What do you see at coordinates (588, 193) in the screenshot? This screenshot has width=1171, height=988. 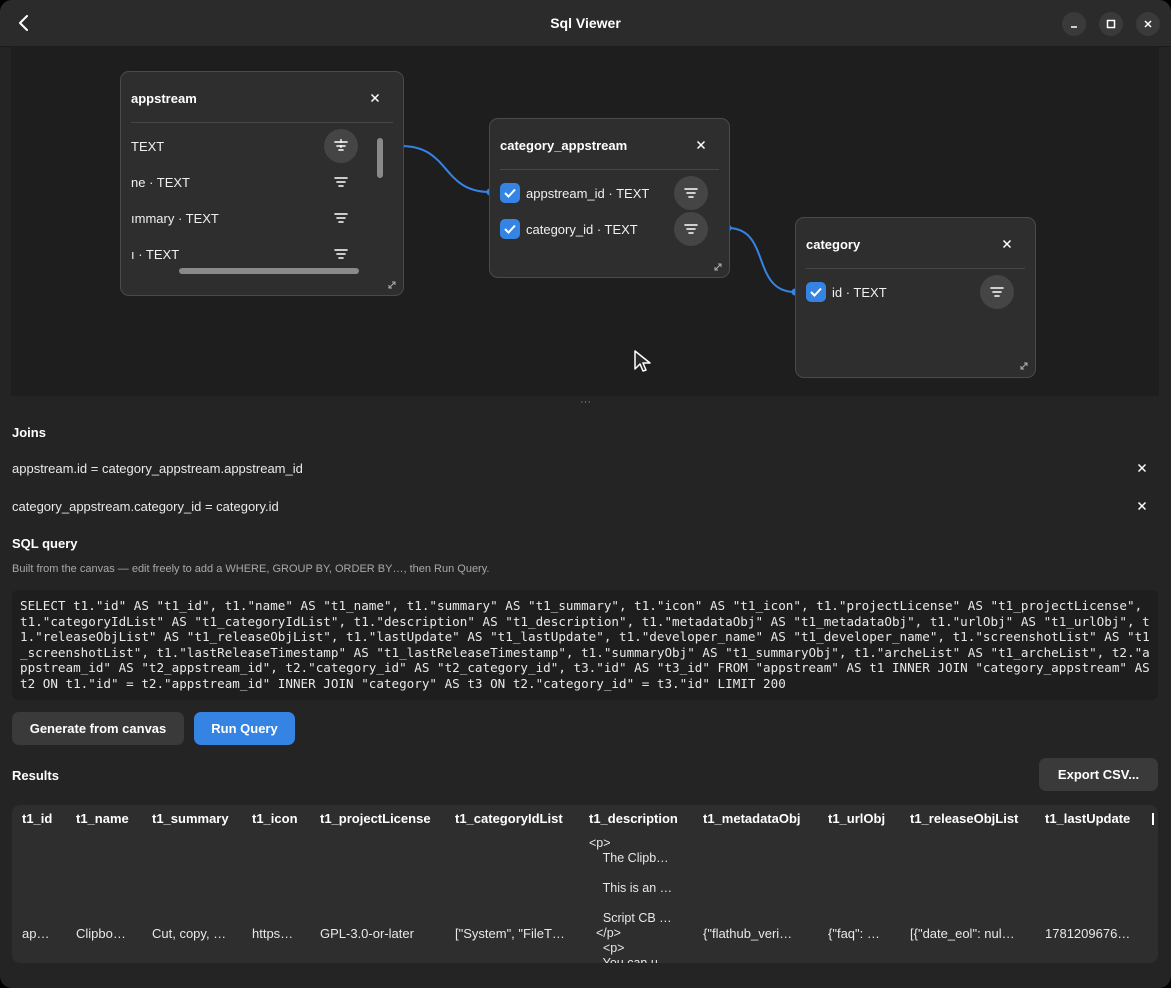 I see `column-label: appstream_id · TEXT` at bounding box center [588, 193].